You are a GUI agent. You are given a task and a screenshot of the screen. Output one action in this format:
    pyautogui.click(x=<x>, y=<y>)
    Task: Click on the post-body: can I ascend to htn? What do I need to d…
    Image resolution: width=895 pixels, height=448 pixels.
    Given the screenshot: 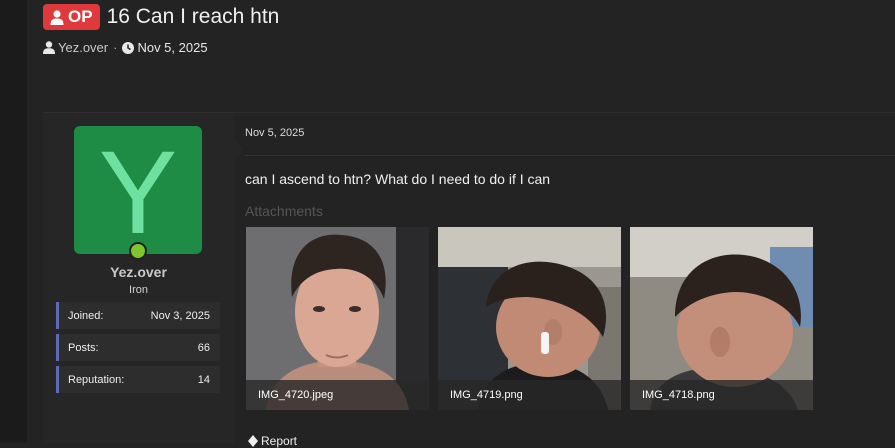 What is the action you would take?
    pyautogui.click(x=398, y=179)
    